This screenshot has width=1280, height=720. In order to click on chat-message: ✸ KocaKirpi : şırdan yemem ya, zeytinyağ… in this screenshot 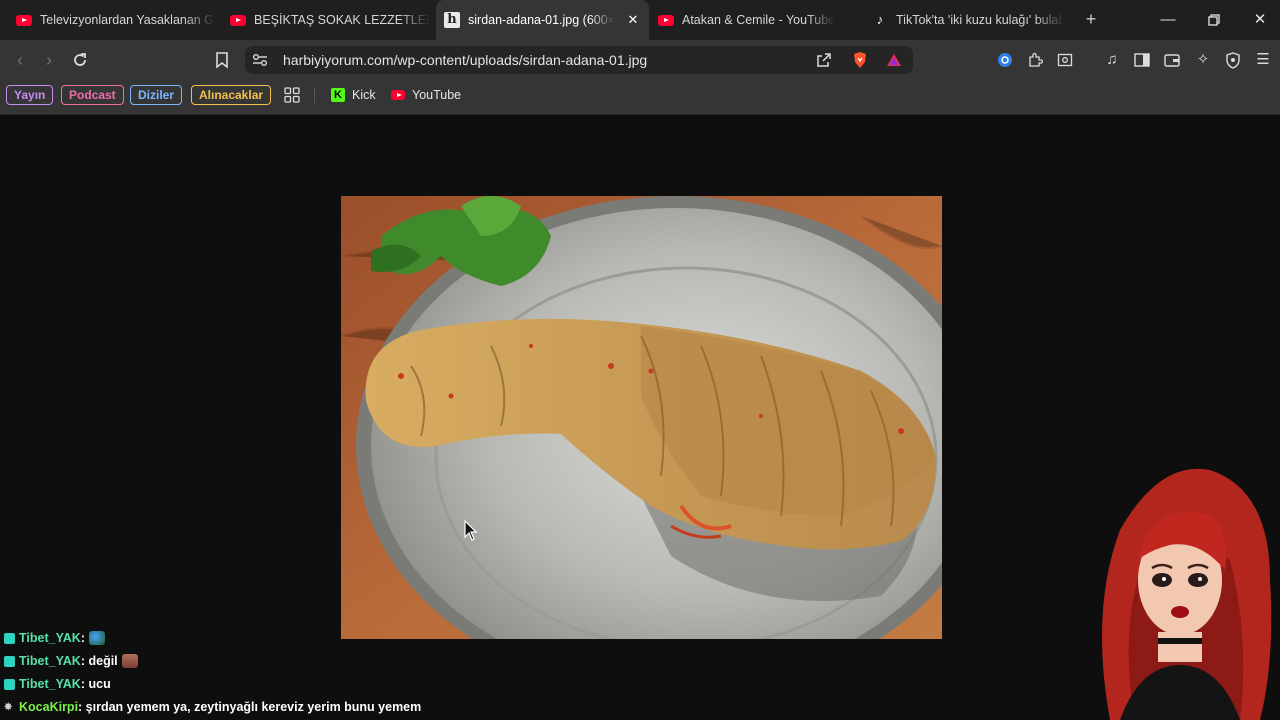, I will do `click(212, 707)`.